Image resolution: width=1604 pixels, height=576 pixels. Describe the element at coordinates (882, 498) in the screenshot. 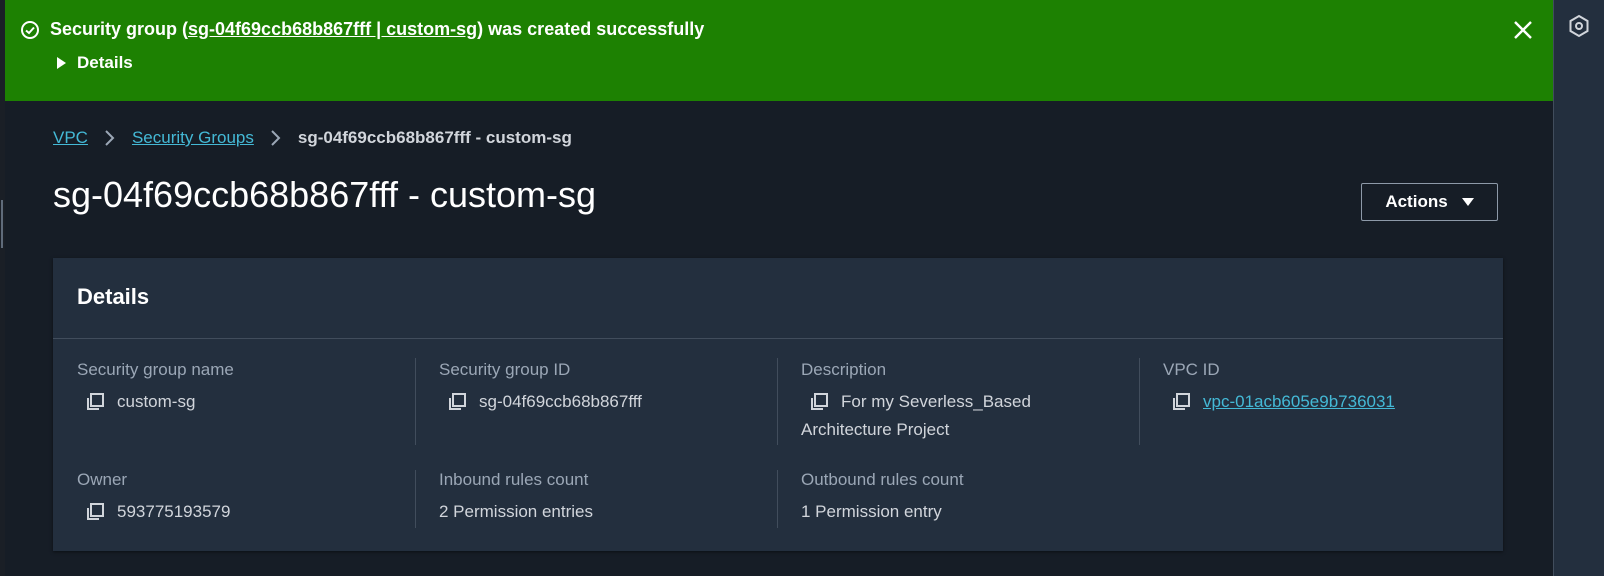

I see `outbound-count-field: Outbound rules count 1 Permission entry` at that location.